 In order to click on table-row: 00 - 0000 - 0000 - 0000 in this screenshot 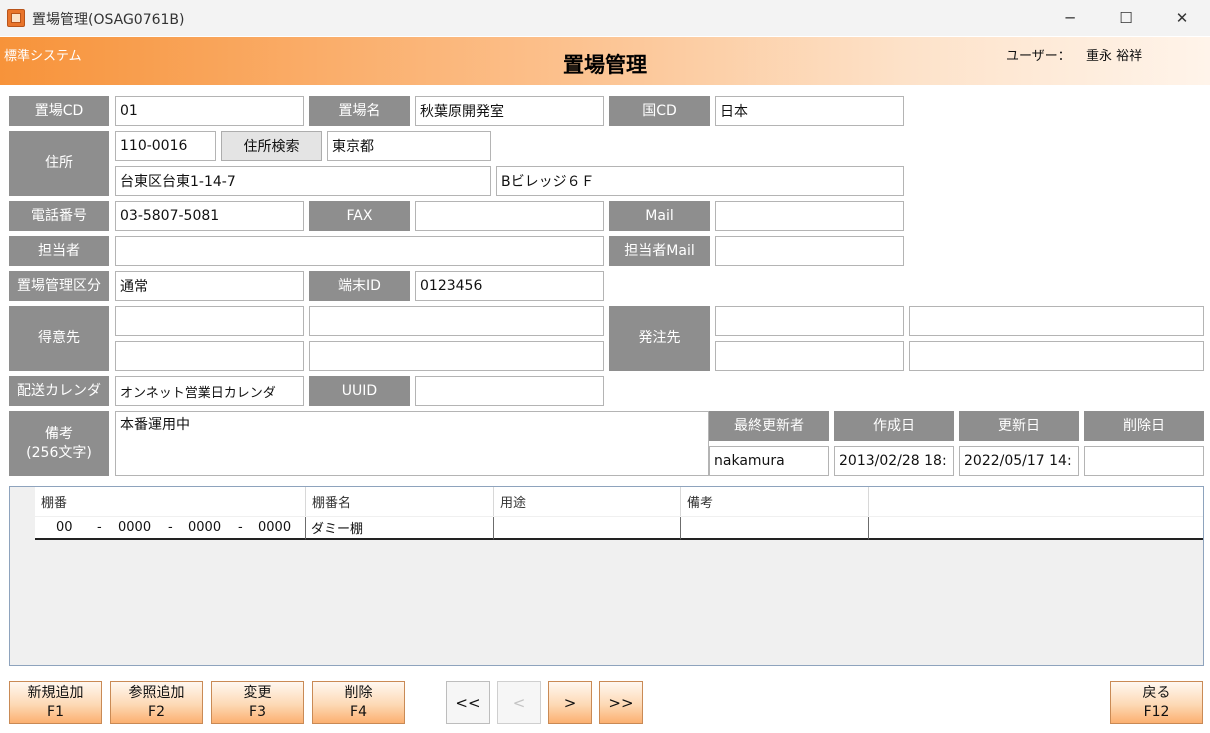, I will do `click(170, 528)`.